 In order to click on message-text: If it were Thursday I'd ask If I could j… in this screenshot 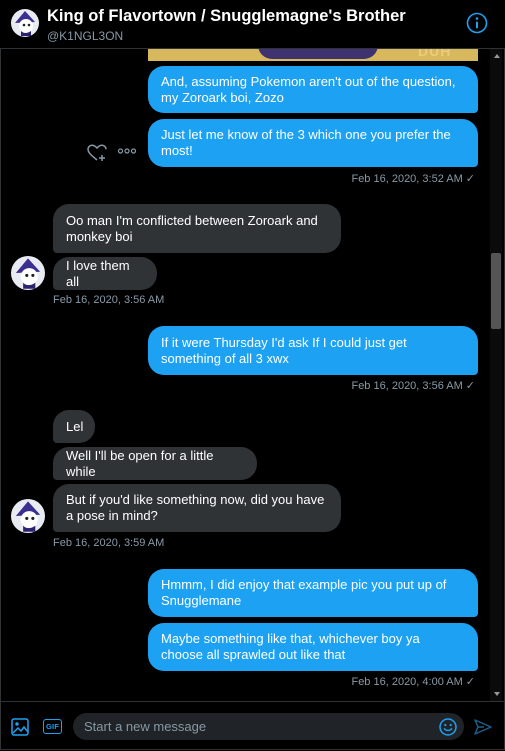, I will do `click(284, 350)`.